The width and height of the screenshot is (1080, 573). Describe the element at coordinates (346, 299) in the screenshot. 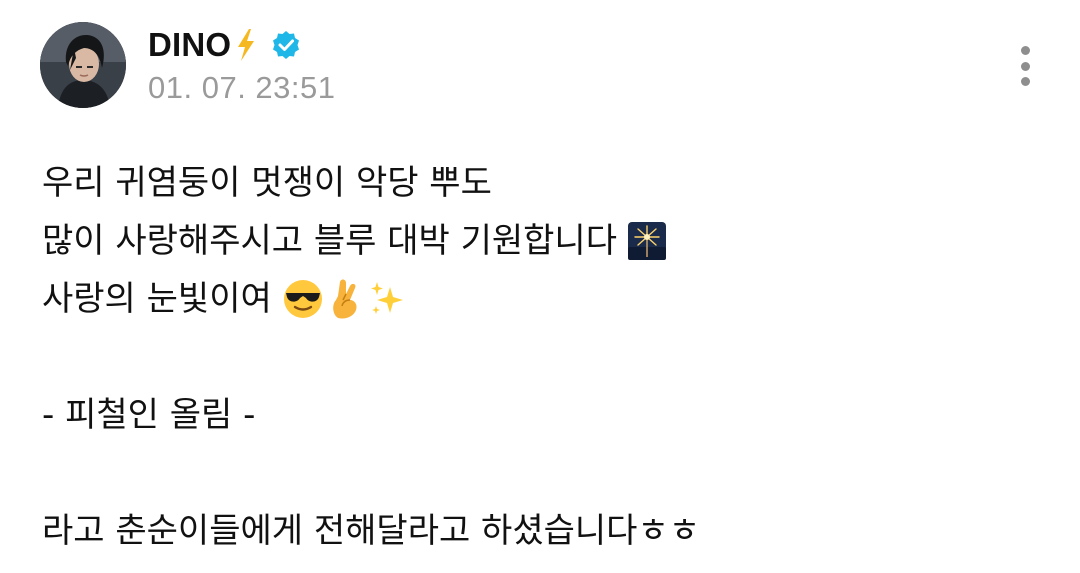

I see `crossed-fingers-emoji` at that location.